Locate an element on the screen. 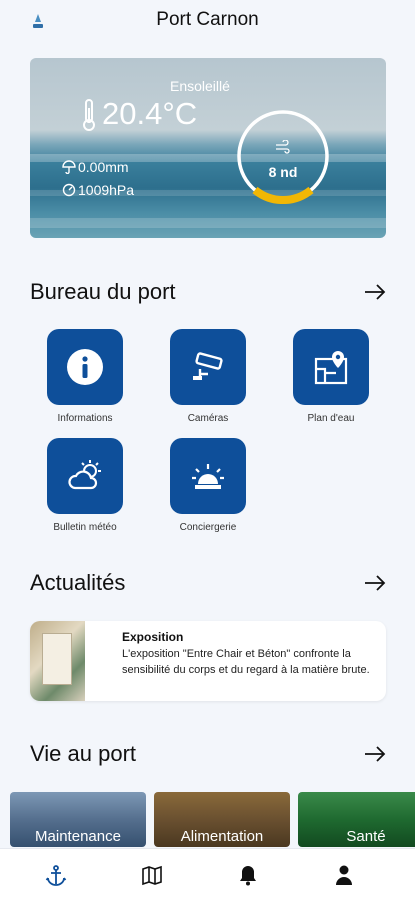 This screenshot has width=415, height=900. category-label: Maintenance is located at coordinates (78, 836).